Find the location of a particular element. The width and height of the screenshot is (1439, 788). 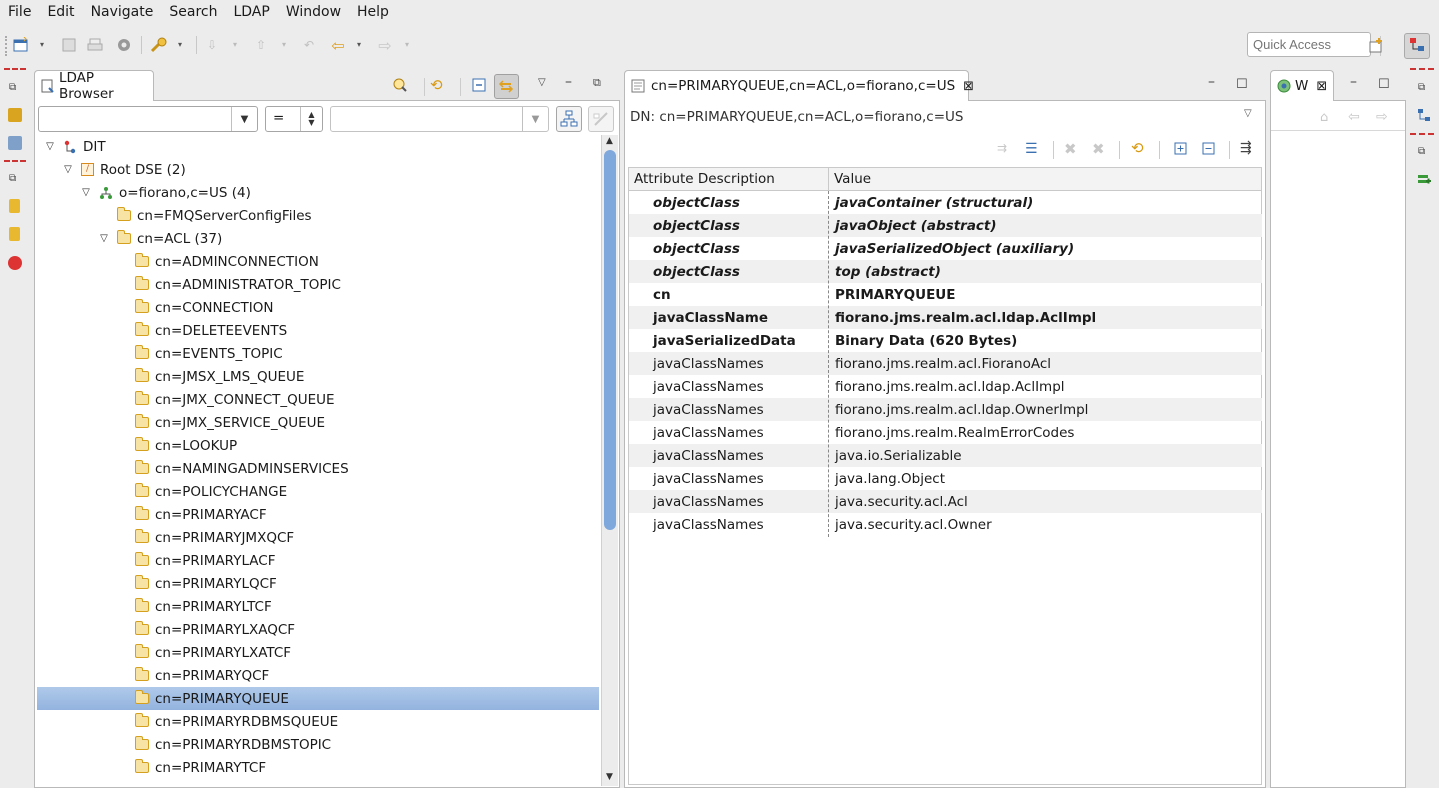

tree-node: cn=NAMINGADMINSERVICES is located at coordinates (318, 468).